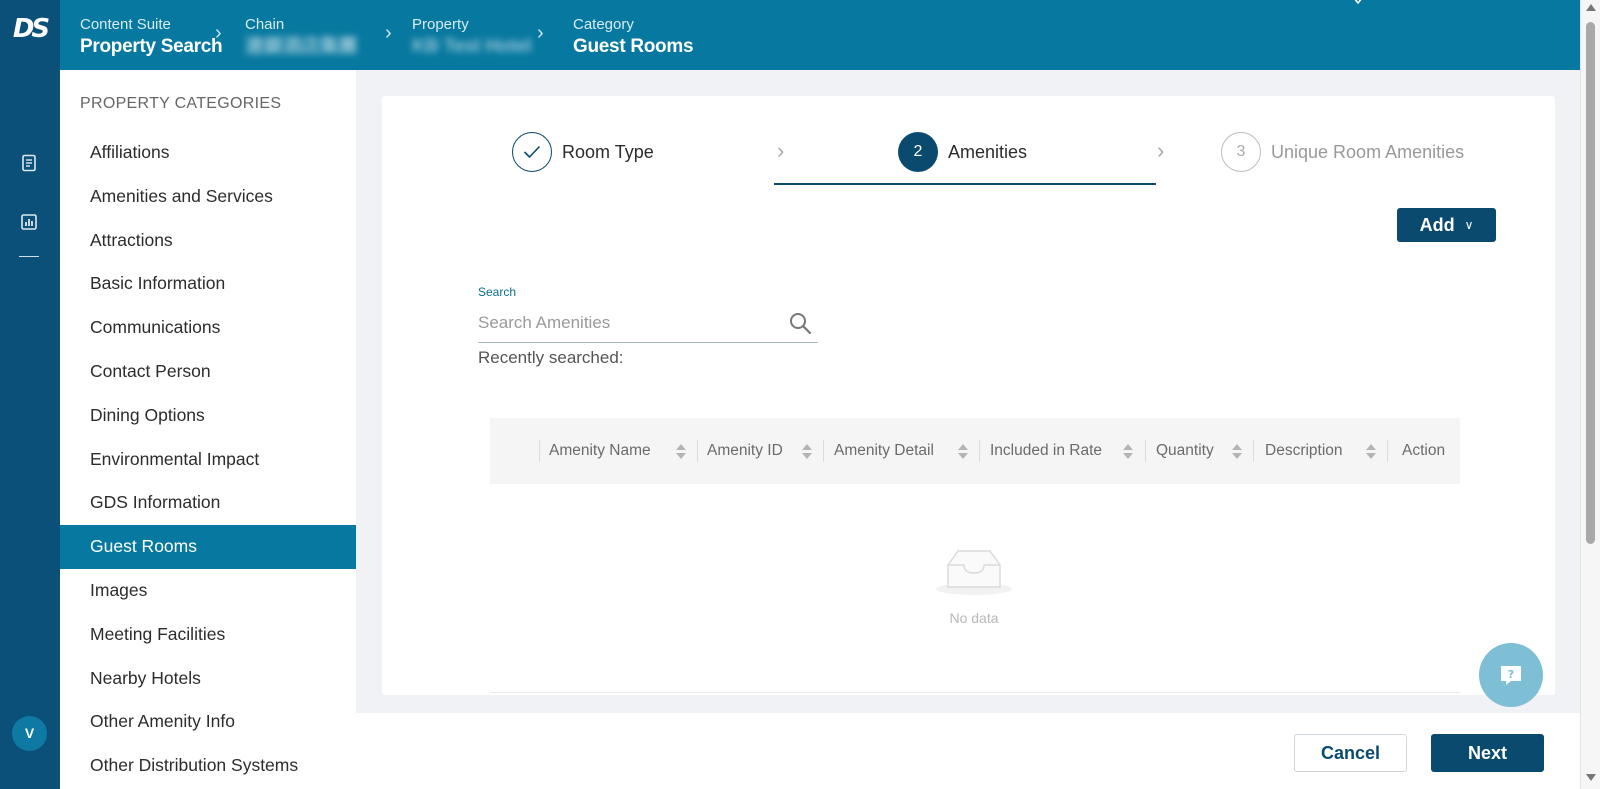 The width and height of the screenshot is (1600, 789). I want to click on breadcrumb-label: Property, so click(440, 24).